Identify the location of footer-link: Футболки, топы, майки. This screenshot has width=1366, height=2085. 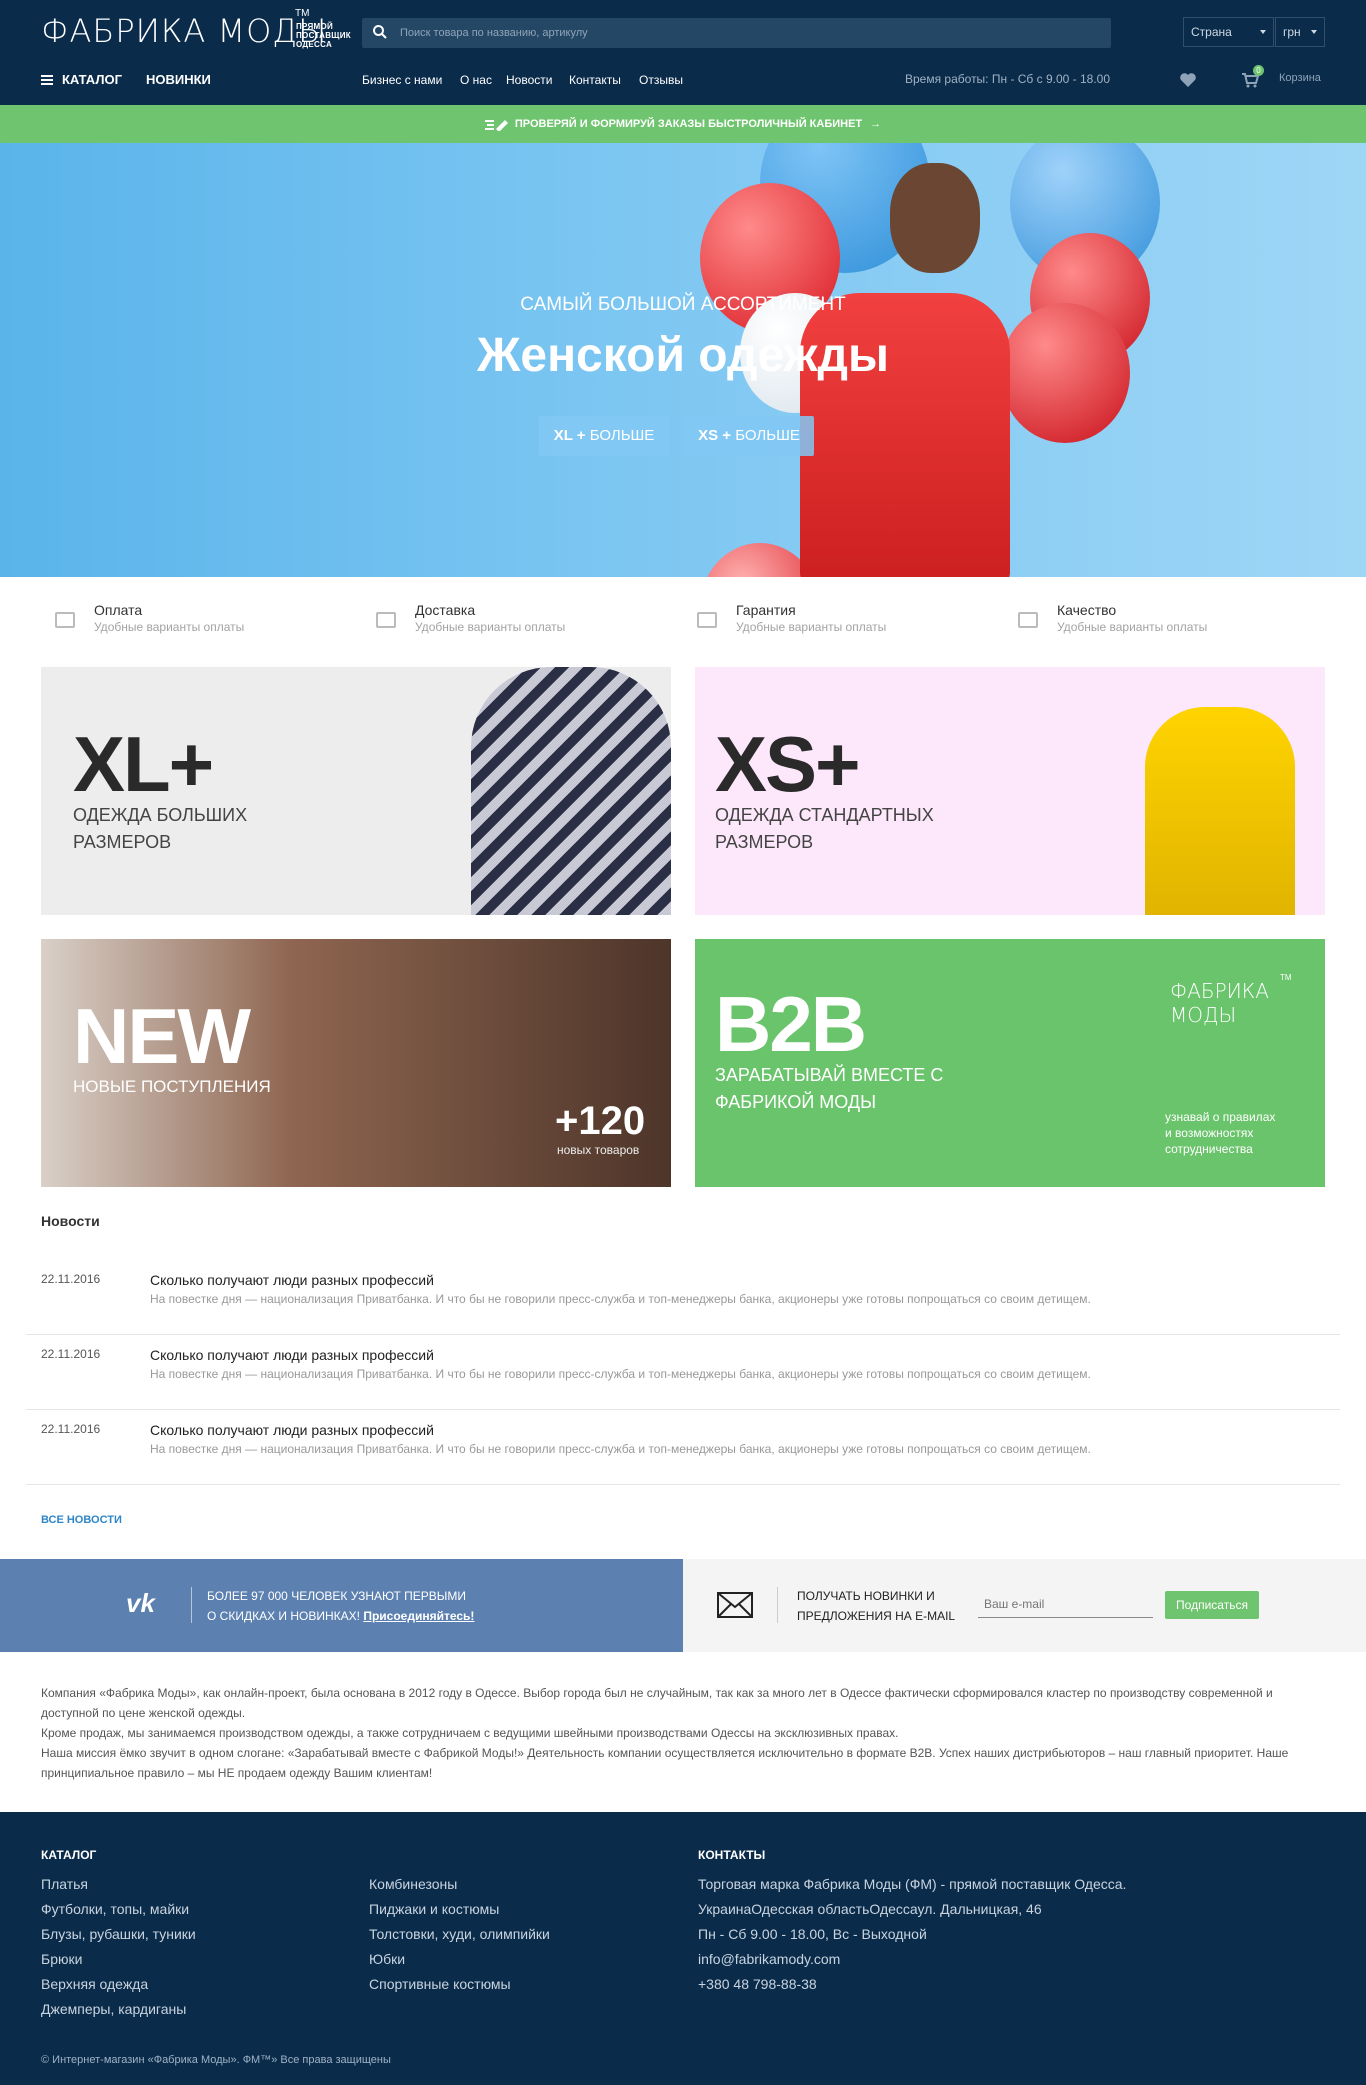
(118, 1909).